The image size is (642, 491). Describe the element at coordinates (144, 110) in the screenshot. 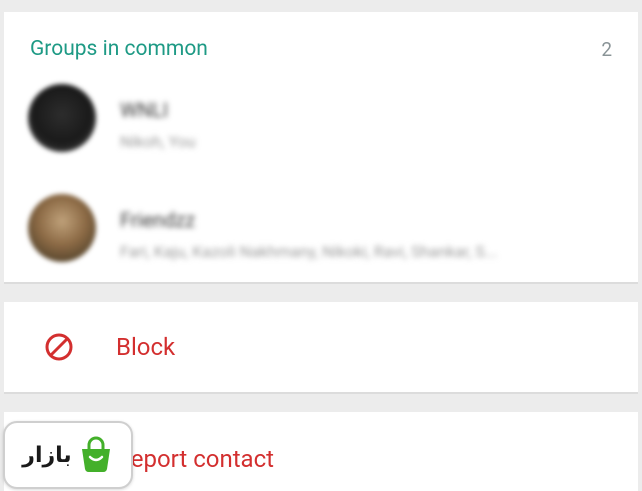

I see `group-name: WNLI` at that location.